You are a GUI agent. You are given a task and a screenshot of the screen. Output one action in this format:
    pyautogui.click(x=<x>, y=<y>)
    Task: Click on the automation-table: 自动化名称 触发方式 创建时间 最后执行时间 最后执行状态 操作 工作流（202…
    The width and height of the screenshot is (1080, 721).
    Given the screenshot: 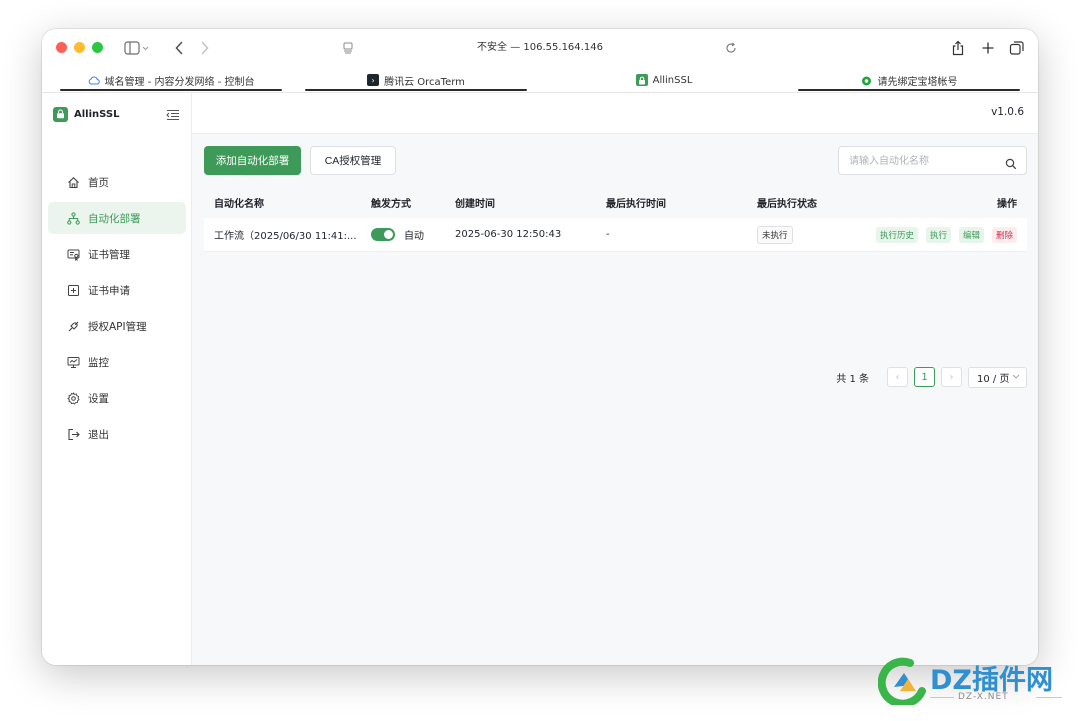 What is the action you would take?
    pyautogui.click(x=615, y=219)
    